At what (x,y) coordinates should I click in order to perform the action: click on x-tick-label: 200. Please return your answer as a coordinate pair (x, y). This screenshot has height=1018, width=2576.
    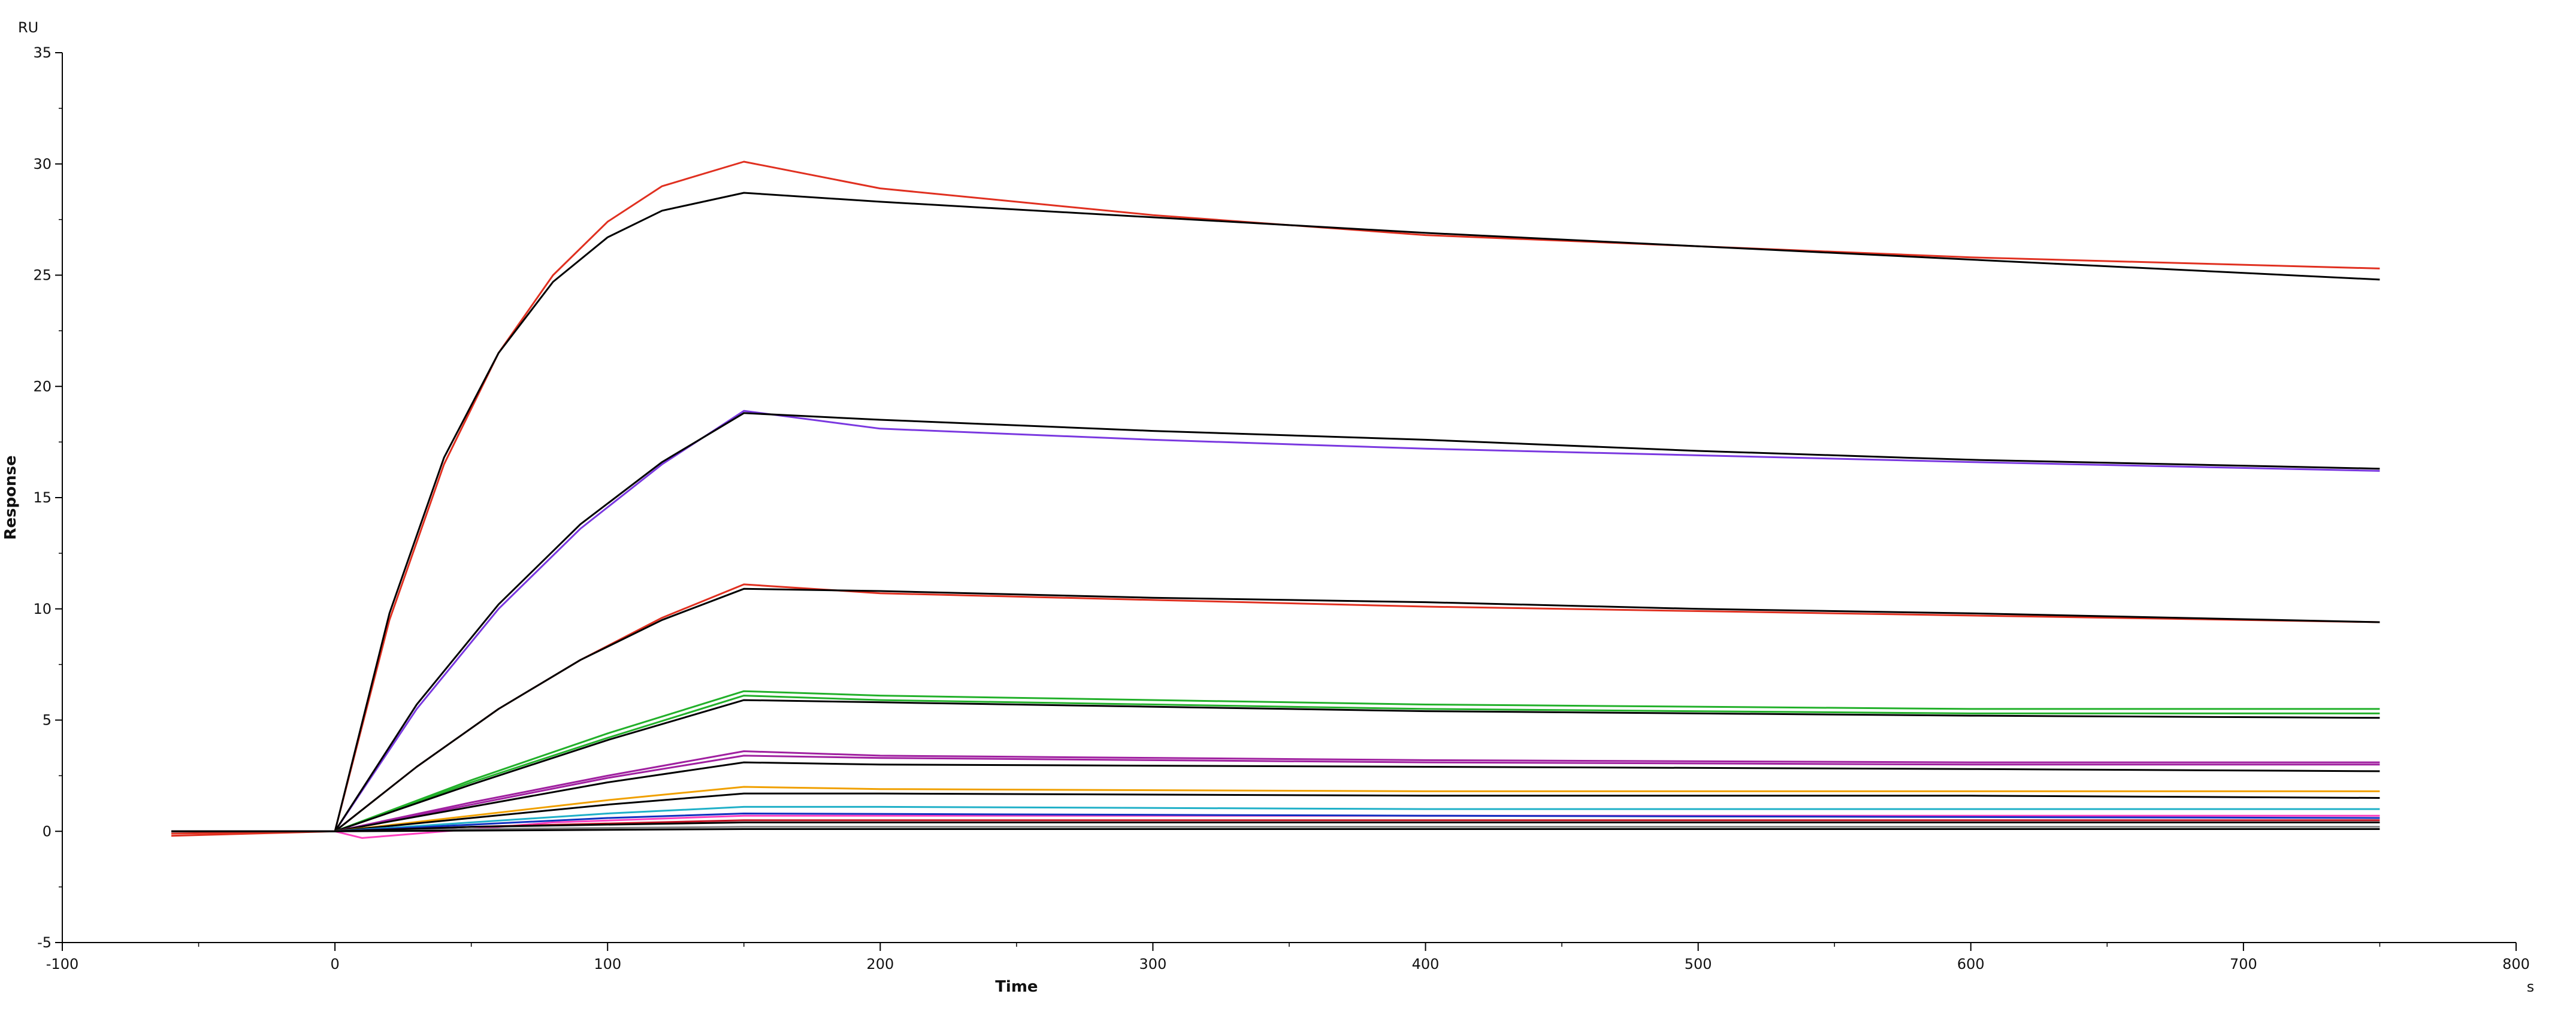
    Looking at the image, I should click on (880, 964).